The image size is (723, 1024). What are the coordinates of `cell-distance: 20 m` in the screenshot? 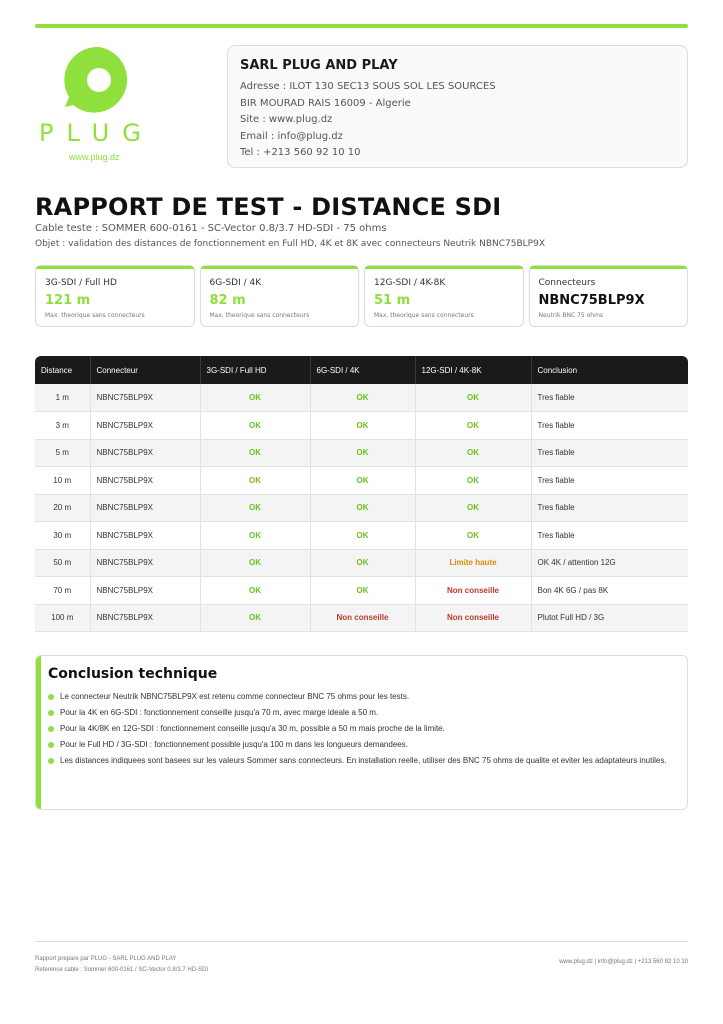 It's located at (62, 508).